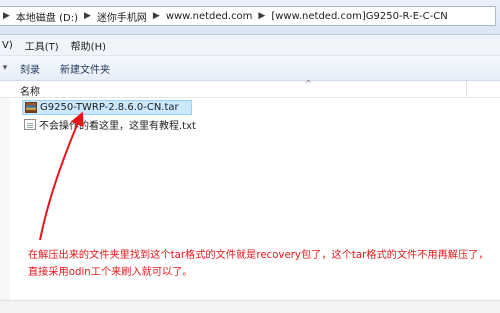  What do you see at coordinates (61, 176) in the screenshot?
I see `arrow-line` at bounding box center [61, 176].